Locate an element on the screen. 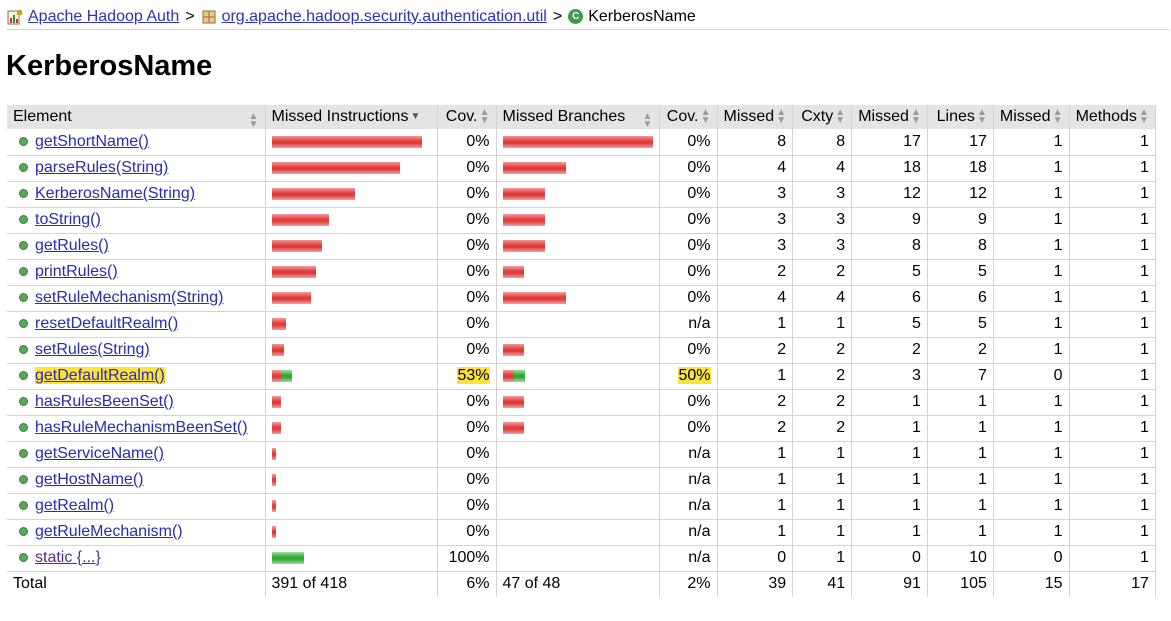 Image resolution: width=1171 pixels, height=621 pixels. header-missed-branches: Missed Branches ▲ ▼ is located at coordinates (578, 117).